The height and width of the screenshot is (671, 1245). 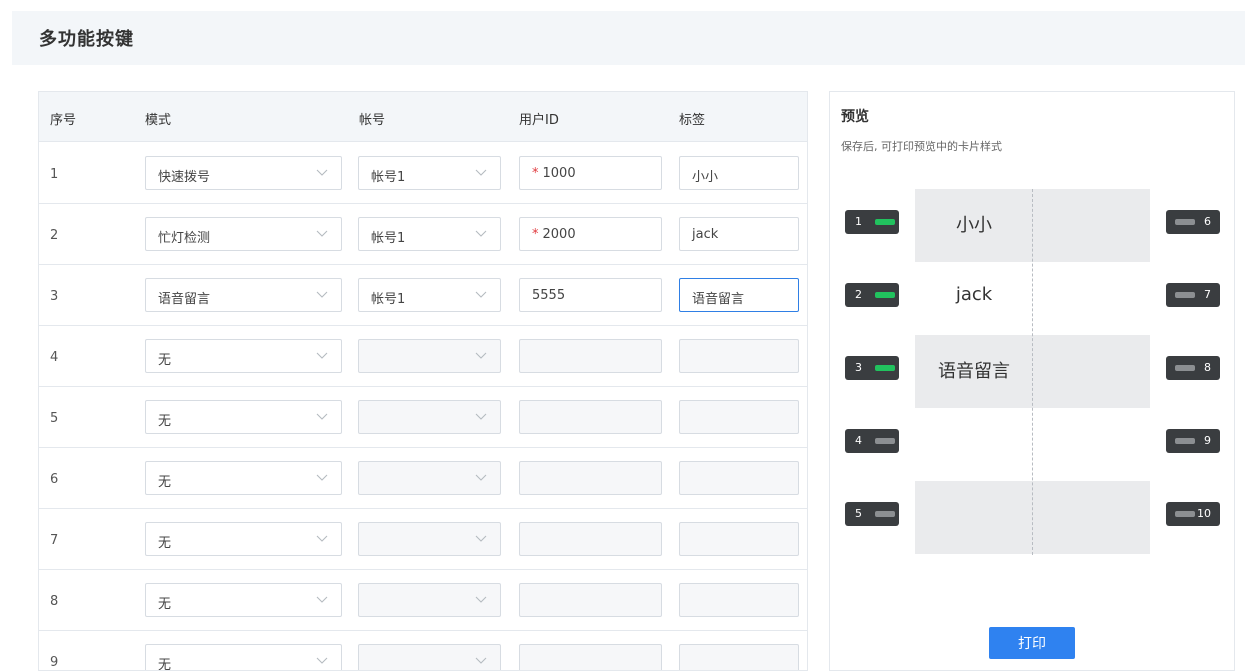 I want to click on user-id-field: * 2000, so click(x=590, y=234).